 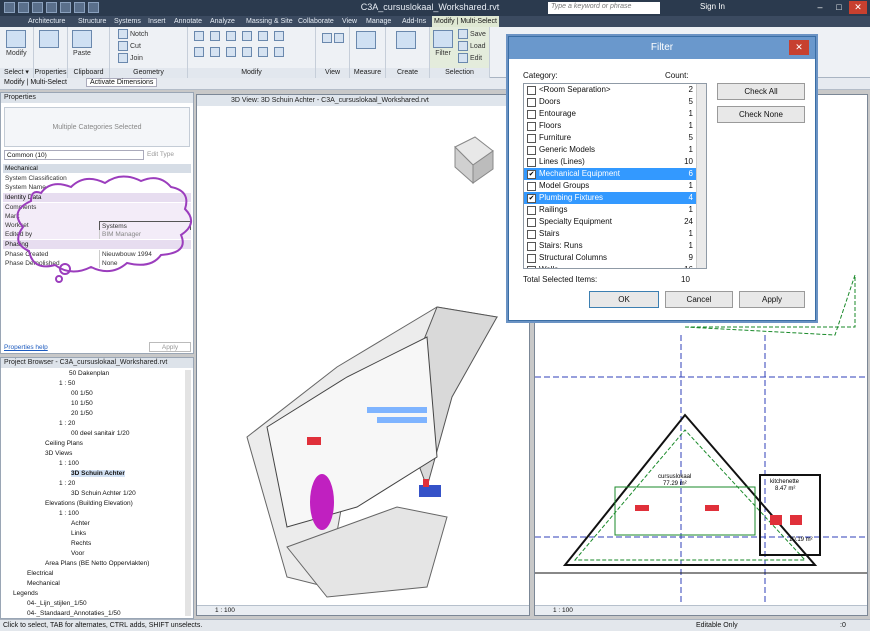 I want to click on category-row: Stairs: Runs 1, so click(x=610, y=246).